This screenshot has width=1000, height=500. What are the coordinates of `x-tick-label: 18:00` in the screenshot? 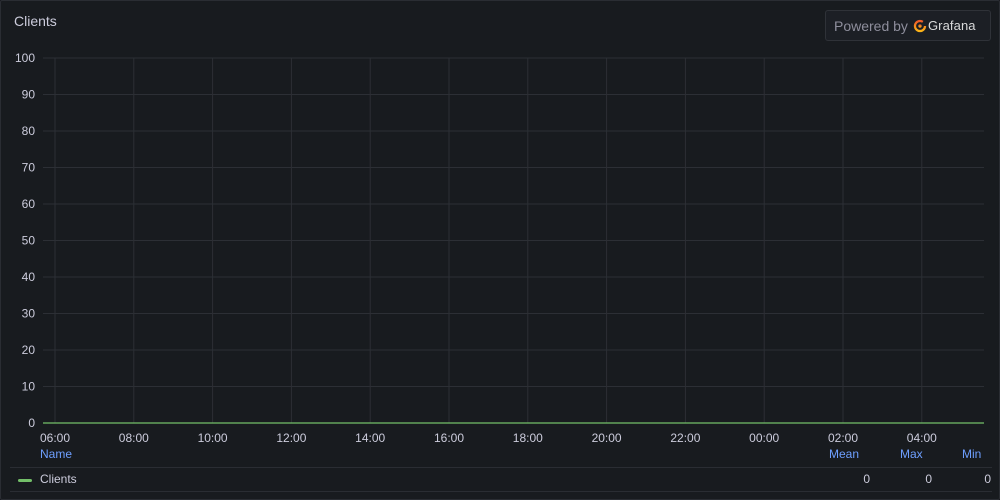 It's located at (528, 438).